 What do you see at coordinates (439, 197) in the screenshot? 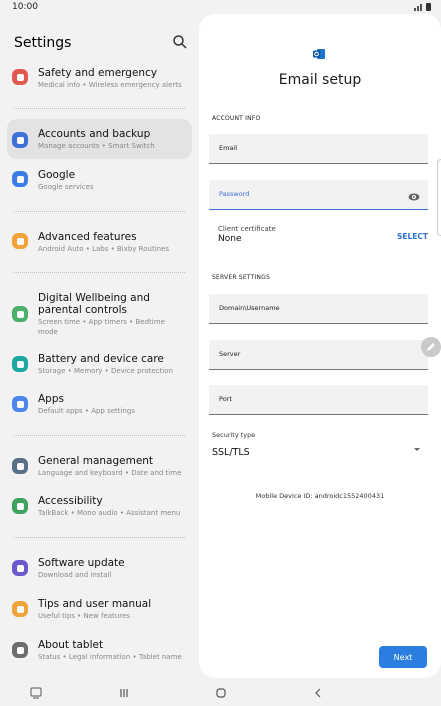
I see `edge-panel-handle` at bounding box center [439, 197].